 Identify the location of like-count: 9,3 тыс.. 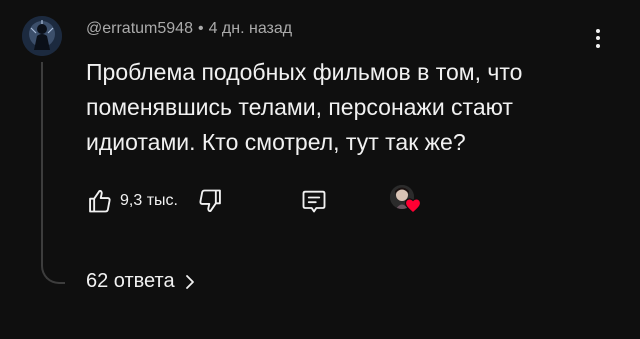
(149, 200).